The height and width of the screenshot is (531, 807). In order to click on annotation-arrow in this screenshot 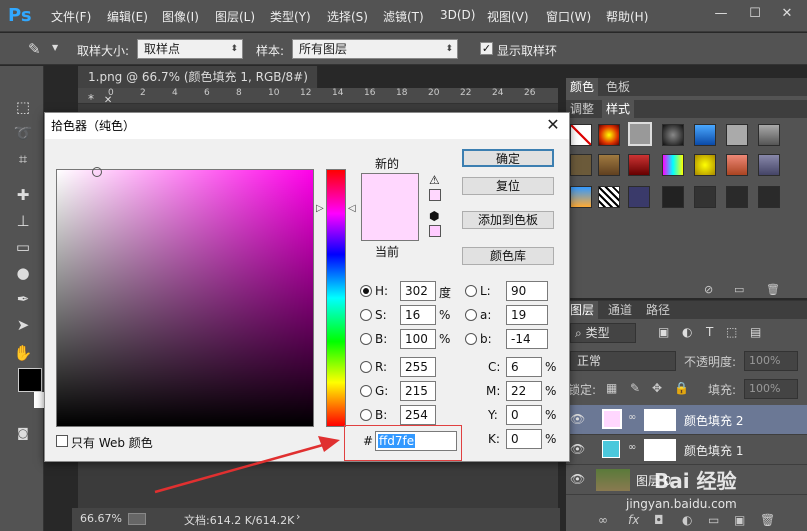, I will do `click(247, 465)`.